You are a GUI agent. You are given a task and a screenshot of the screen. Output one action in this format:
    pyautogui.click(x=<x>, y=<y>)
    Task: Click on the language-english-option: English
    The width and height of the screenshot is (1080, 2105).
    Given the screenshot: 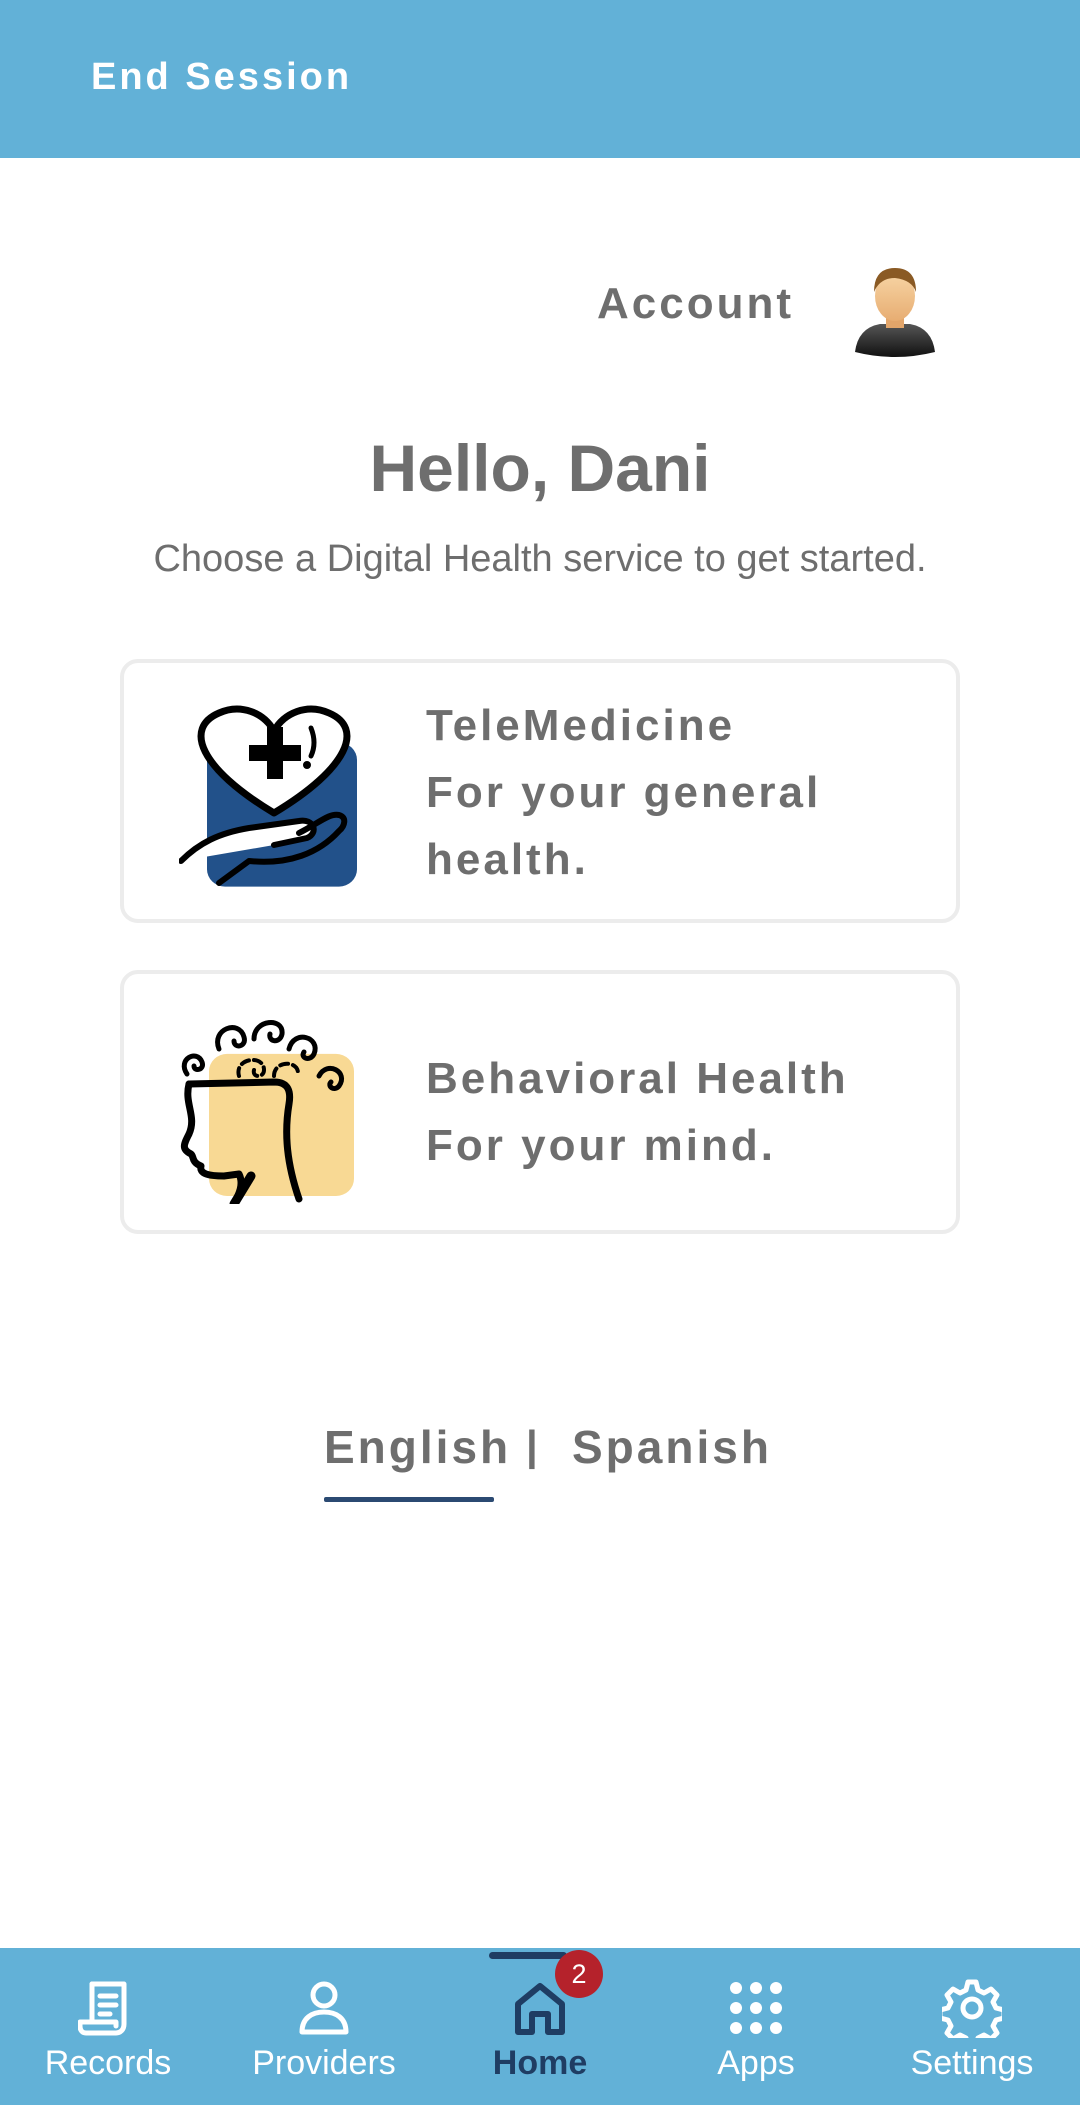 What is the action you would take?
    pyautogui.click(x=417, y=1447)
    